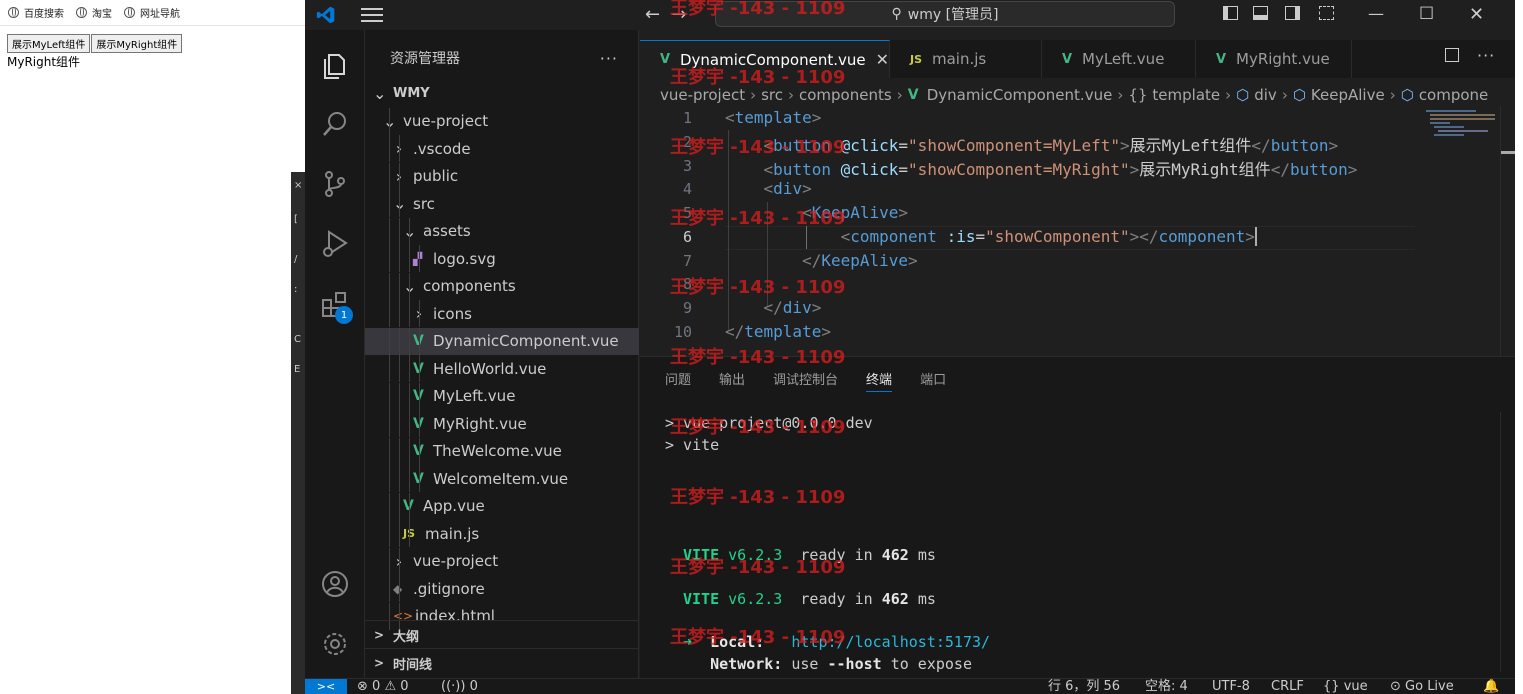  I want to click on show-myright-button: 展示MyRight组件, so click(137, 43).